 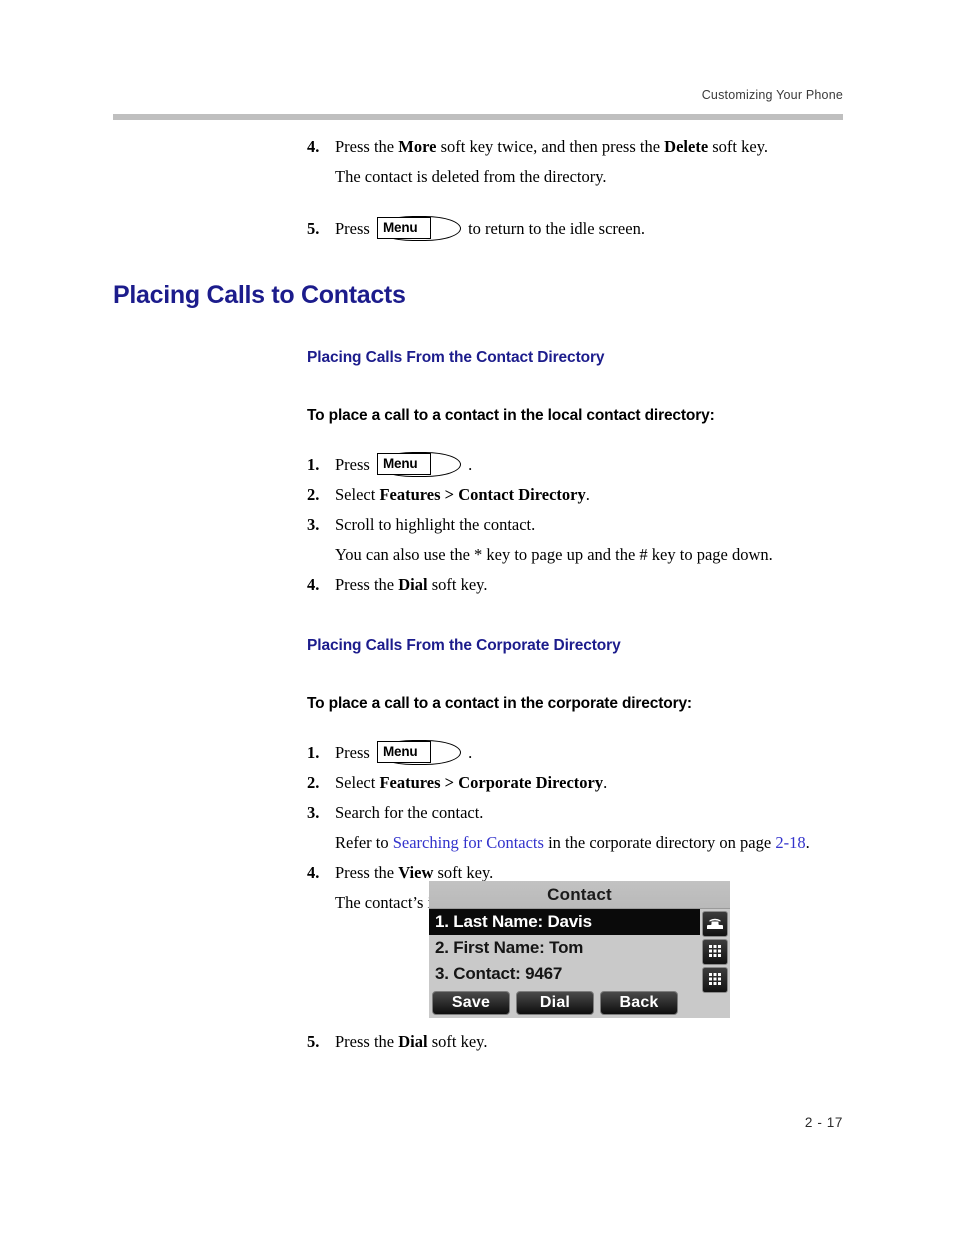 I want to click on lcd-title-bar: Contact, so click(x=579, y=895).